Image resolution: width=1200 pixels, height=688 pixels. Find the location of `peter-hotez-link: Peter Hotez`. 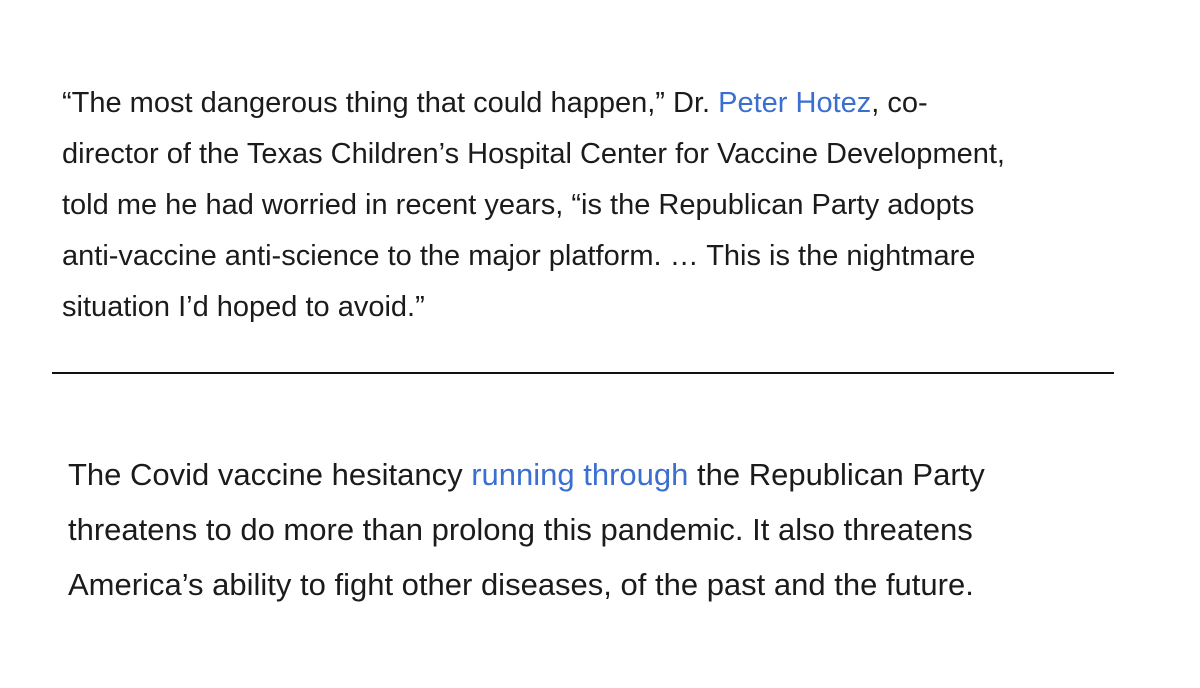

peter-hotez-link: Peter Hotez is located at coordinates (794, 103).